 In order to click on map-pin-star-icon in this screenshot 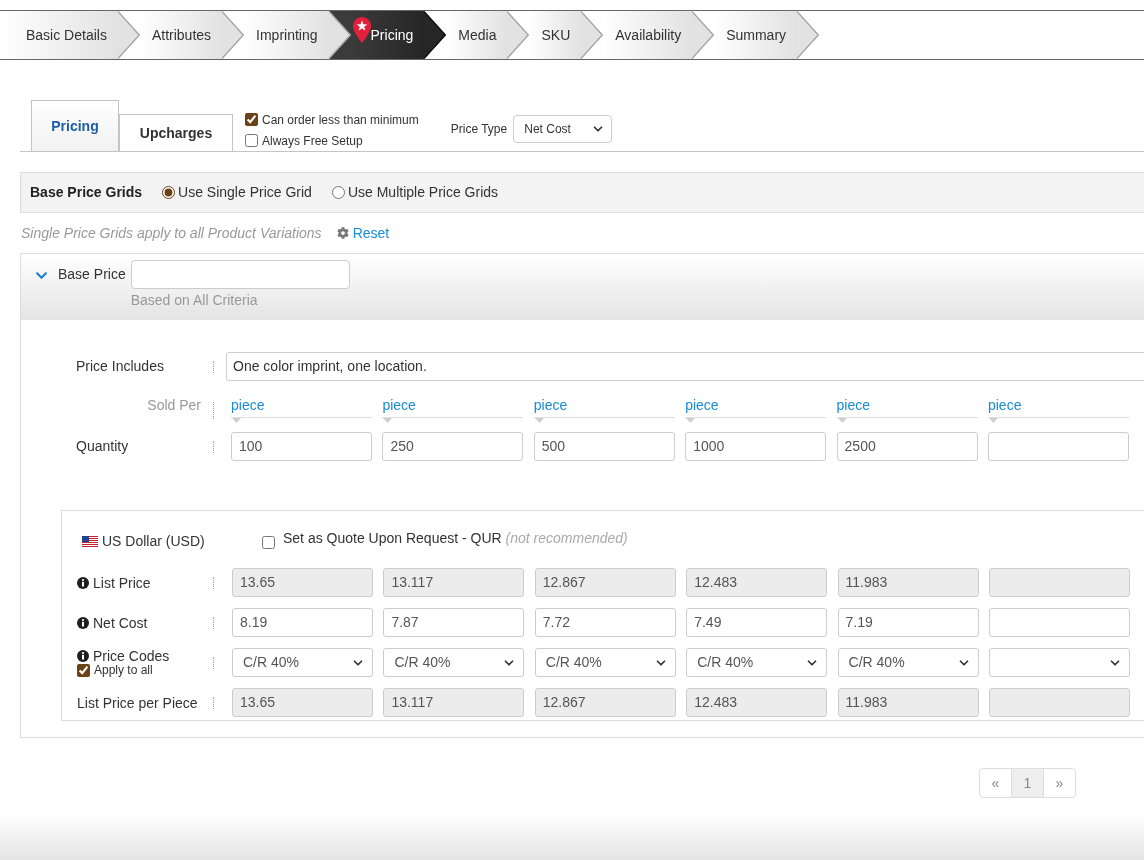, I will do `click(361, 30)`.